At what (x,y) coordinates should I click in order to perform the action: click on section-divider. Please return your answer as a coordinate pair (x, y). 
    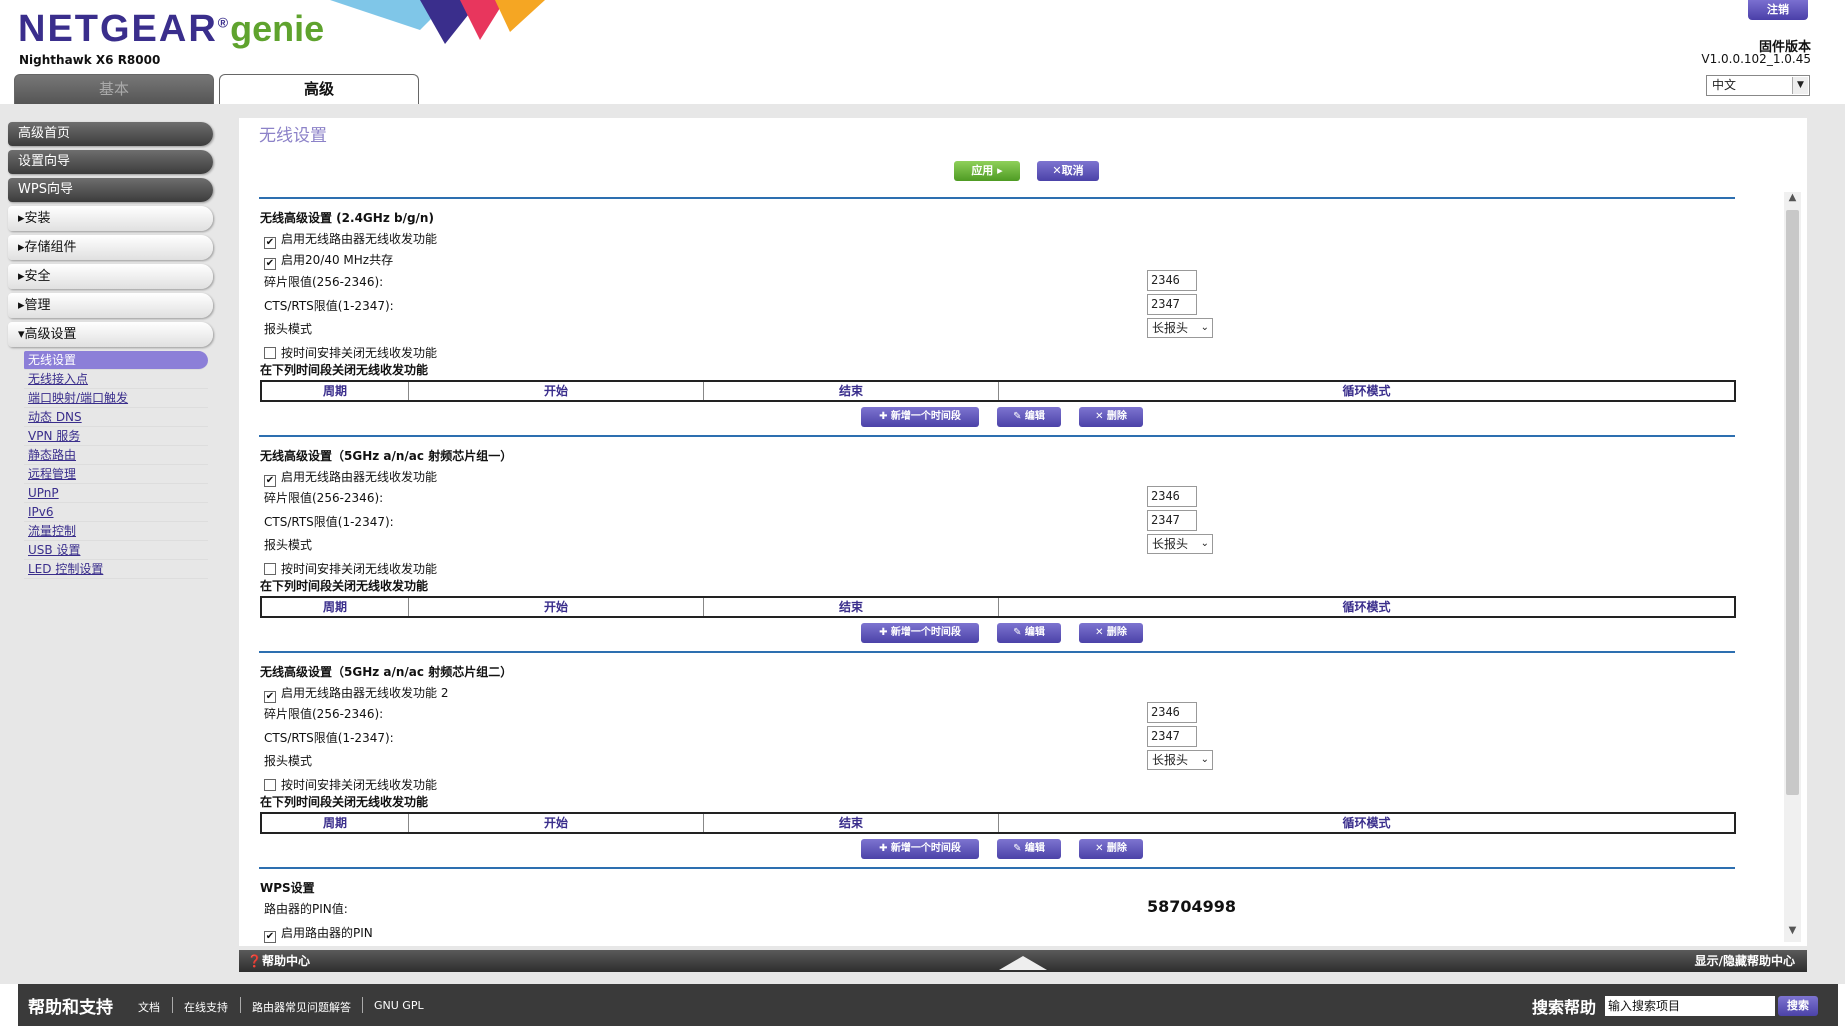
    Looking at the image, I should click on (997, 436).